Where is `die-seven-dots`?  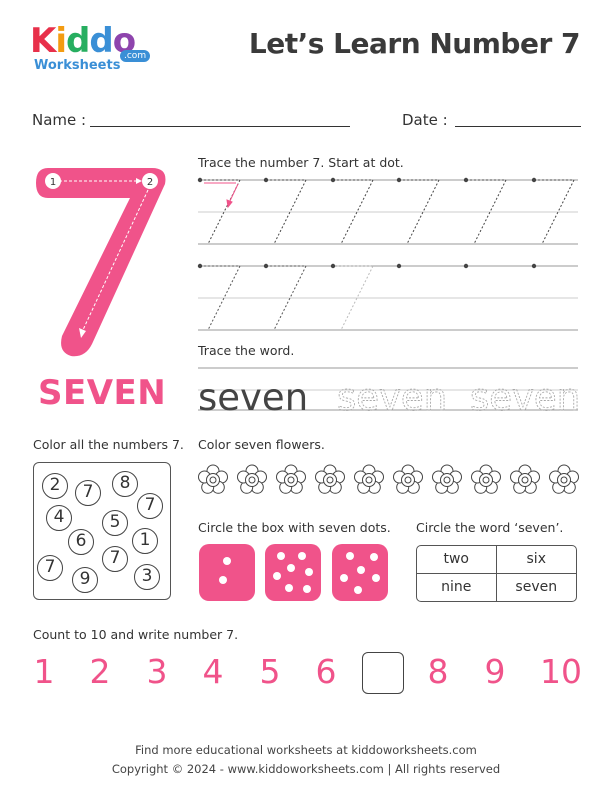 die-seven-dots is located at coordinates (293, 572).